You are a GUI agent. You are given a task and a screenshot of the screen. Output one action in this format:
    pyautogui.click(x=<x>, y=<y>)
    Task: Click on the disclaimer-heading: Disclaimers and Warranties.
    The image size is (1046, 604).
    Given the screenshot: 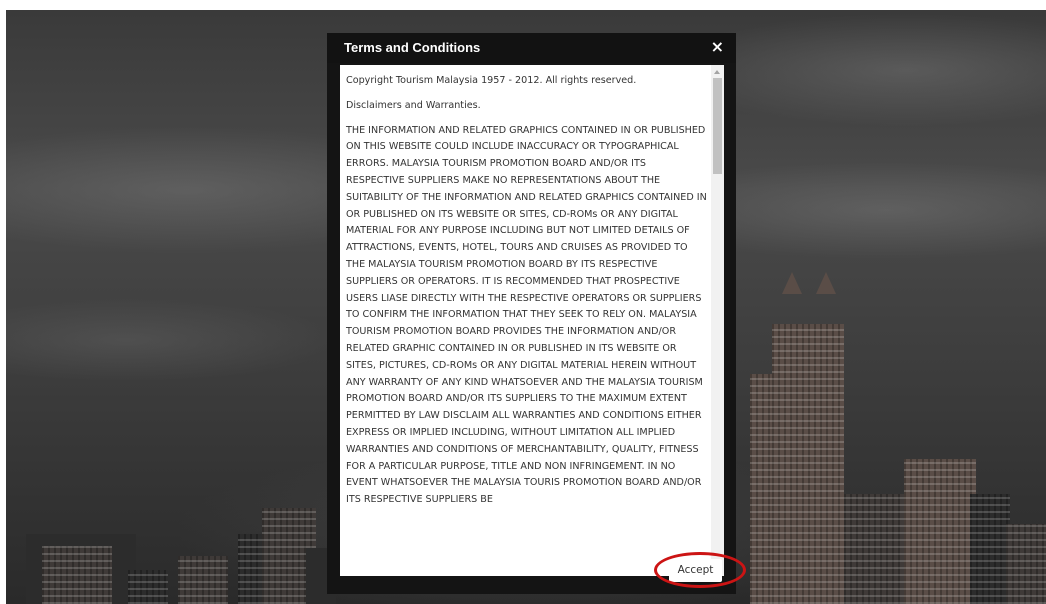 What is the action you would take?
    pyautogui.click(x=413, y=105)
    